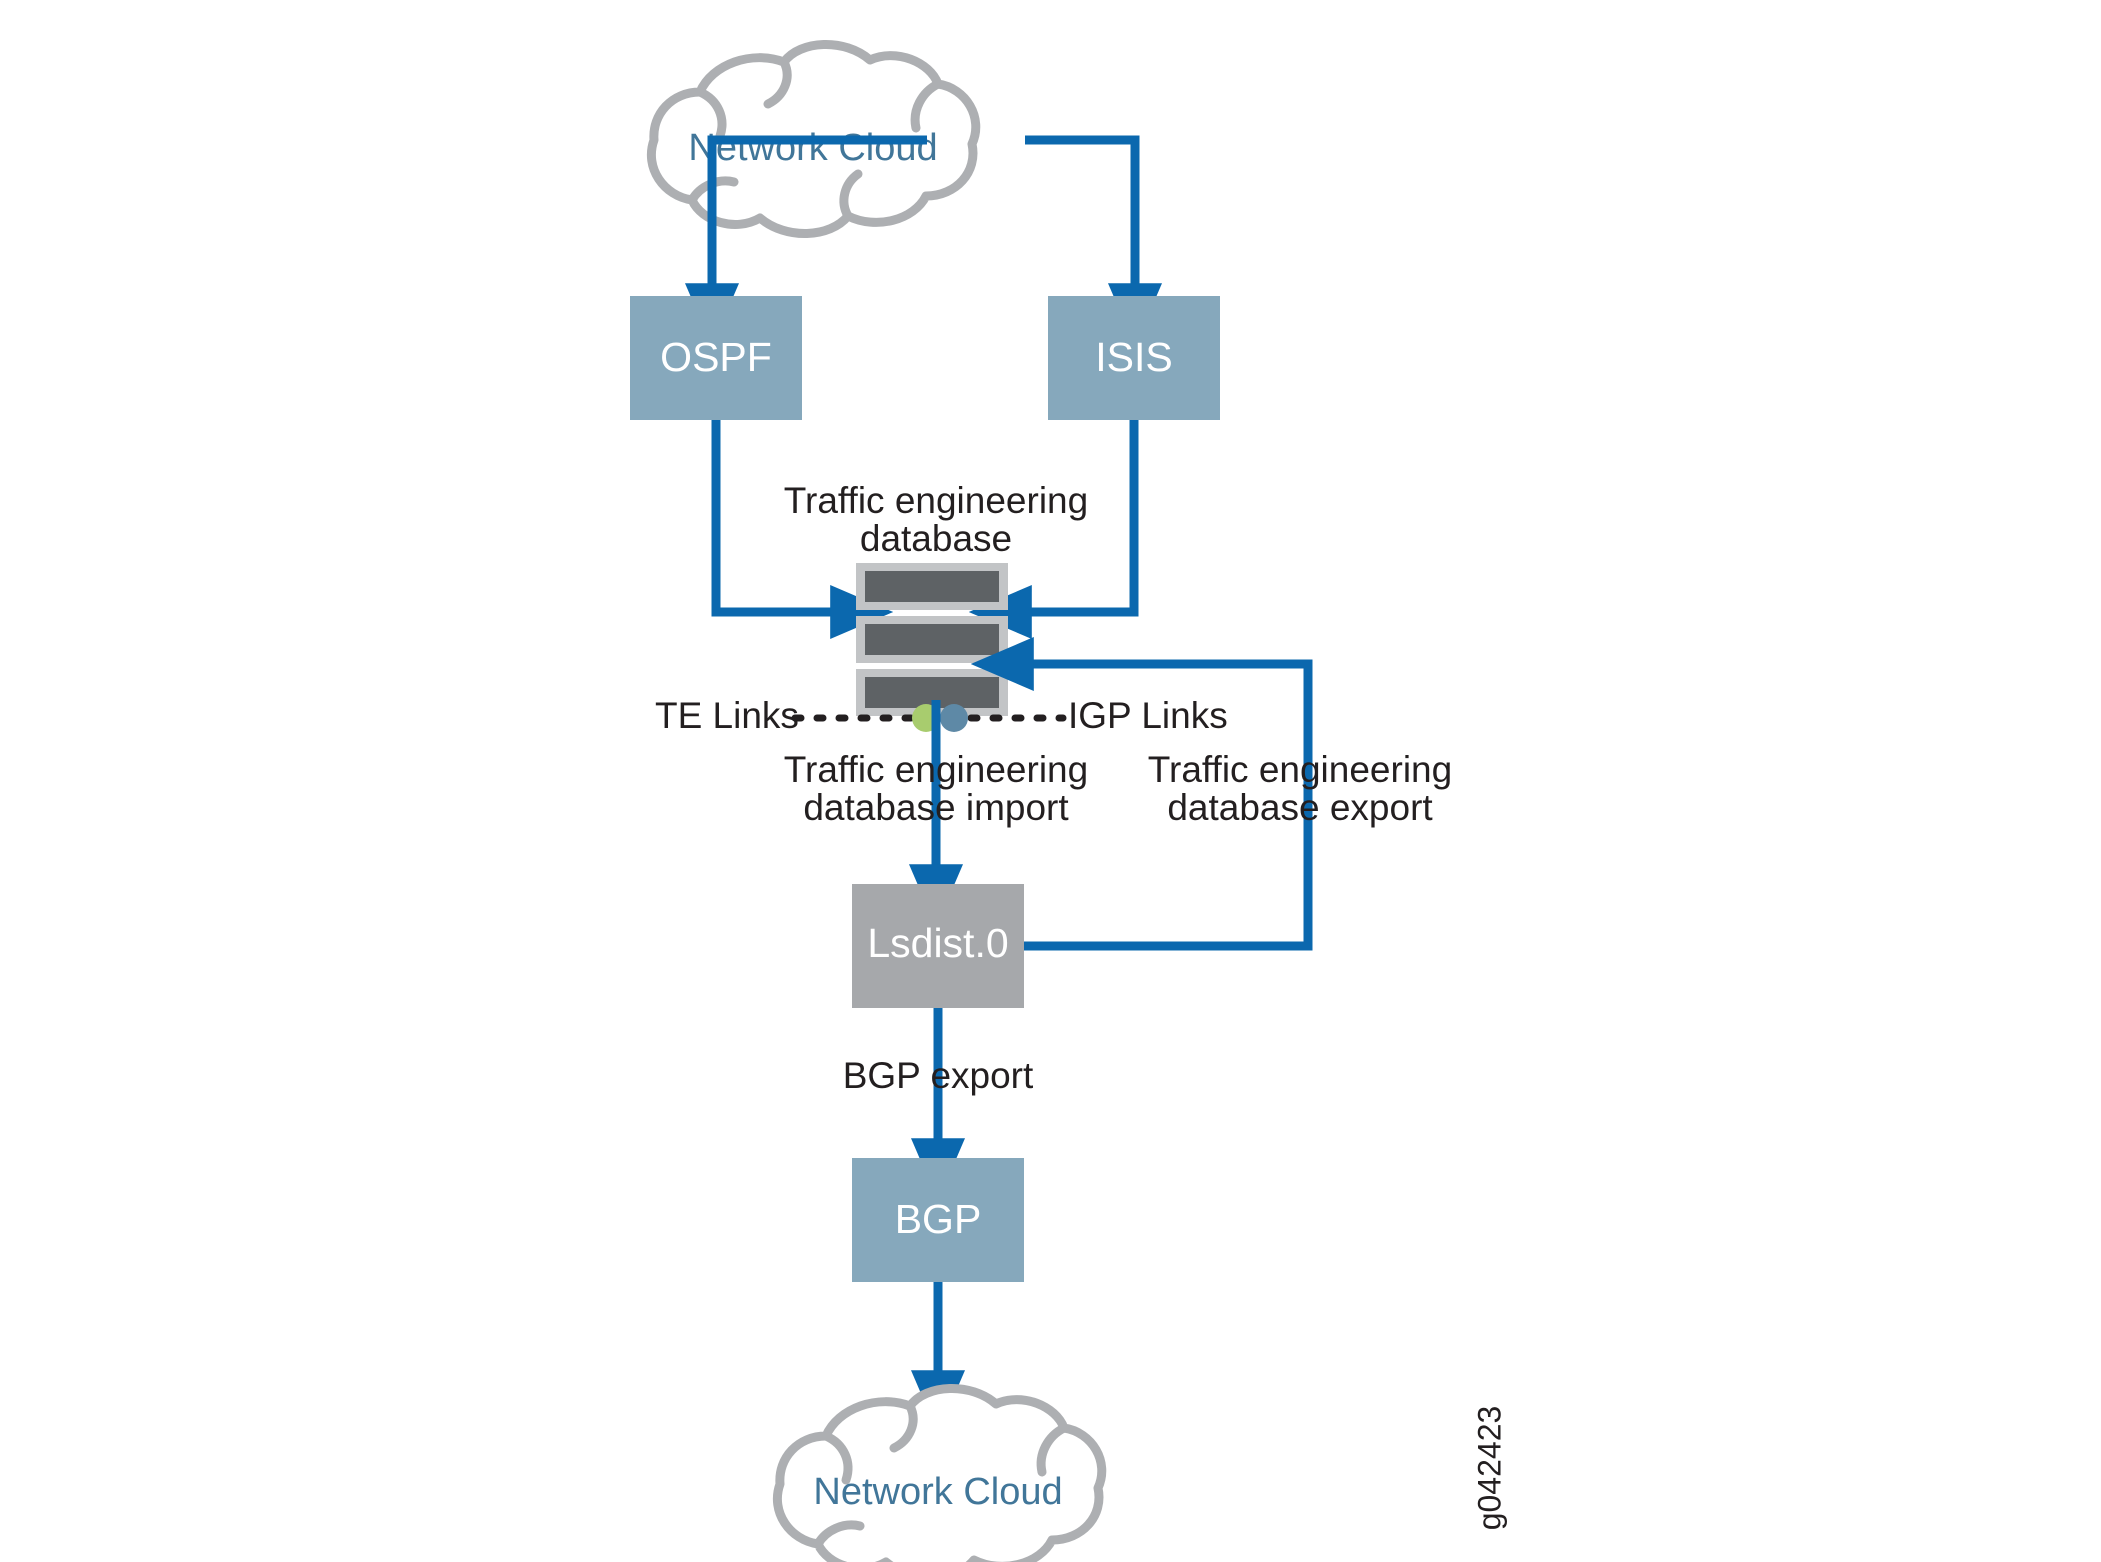  I want to click on isis-label: ISIS, so click(1133, 357).